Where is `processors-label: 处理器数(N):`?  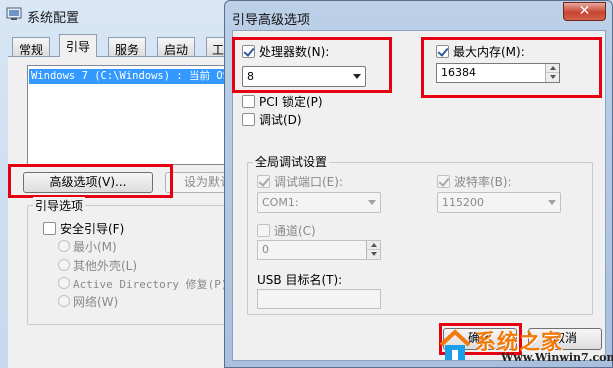 processors-label: 处理器数(N): is located at coordinates (294, 52).